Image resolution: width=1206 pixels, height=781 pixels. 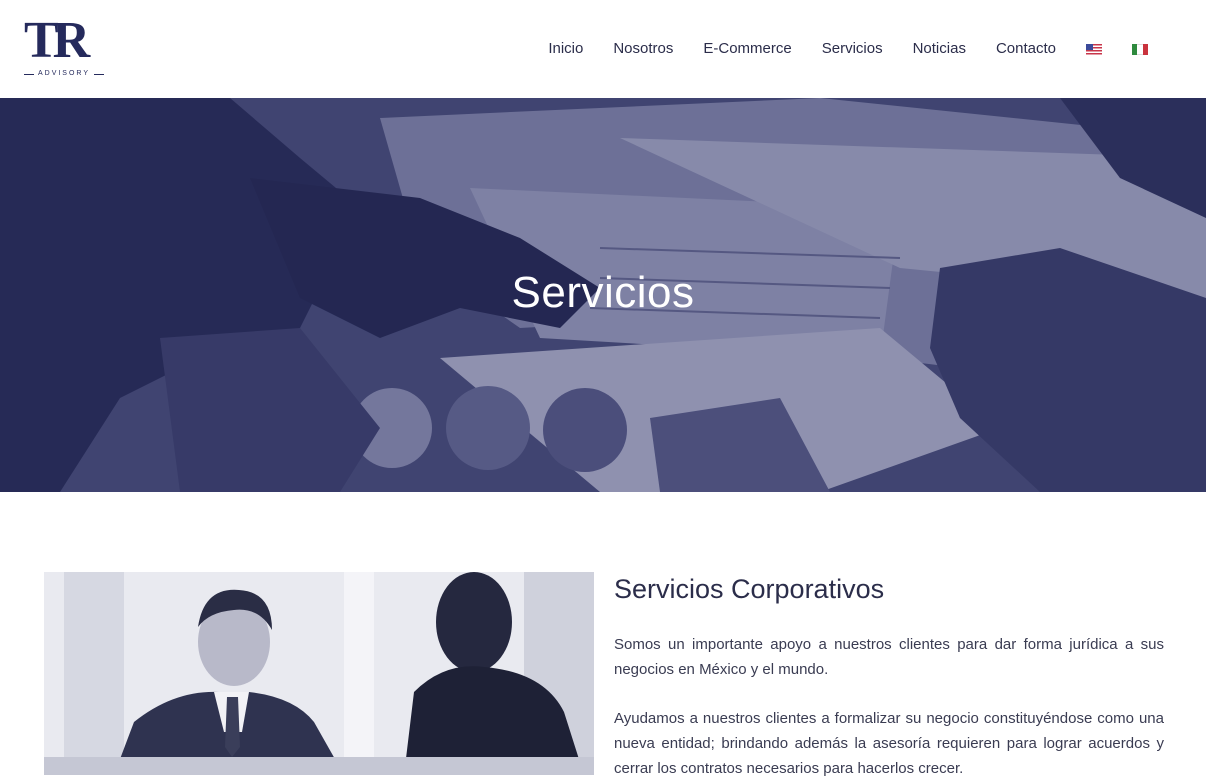 What do you see at coordinates (749, 589) in the screenshot?
I see `section-title: Servicios Corporativos` at bounding box center [749, 589].